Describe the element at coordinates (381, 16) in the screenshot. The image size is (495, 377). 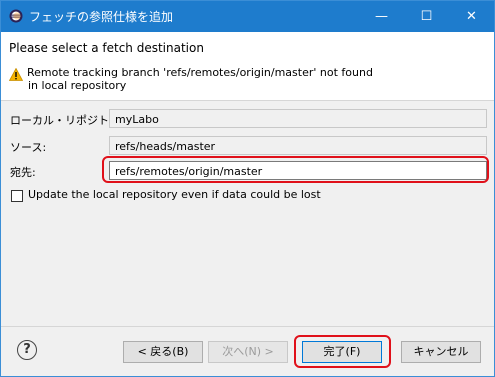
I see `minimize-button: —` at that location.